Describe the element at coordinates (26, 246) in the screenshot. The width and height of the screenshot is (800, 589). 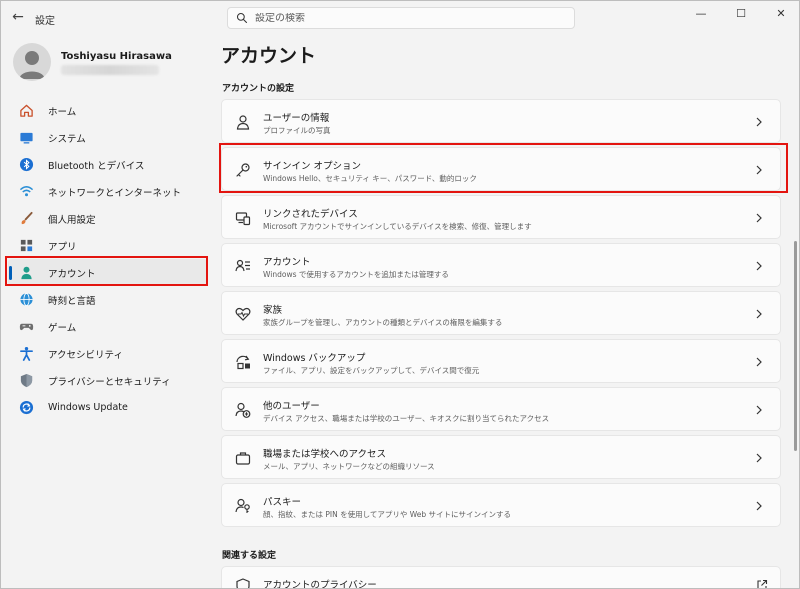
I see `apps-icon` at that location.